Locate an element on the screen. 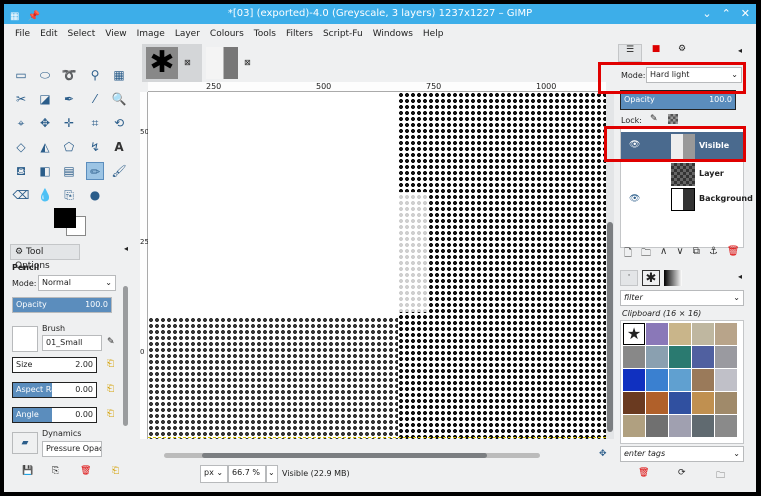 This screenshot has width=761, height=496. gradient-icon: ▤ is located at coordinates (69, 171).